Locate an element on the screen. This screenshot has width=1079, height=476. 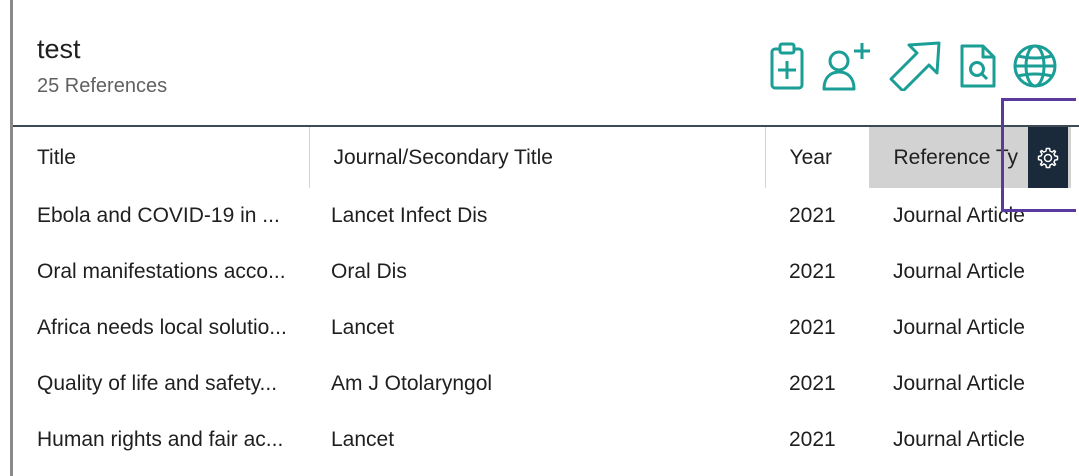
document-search-button is located at coordinates (978, 66).